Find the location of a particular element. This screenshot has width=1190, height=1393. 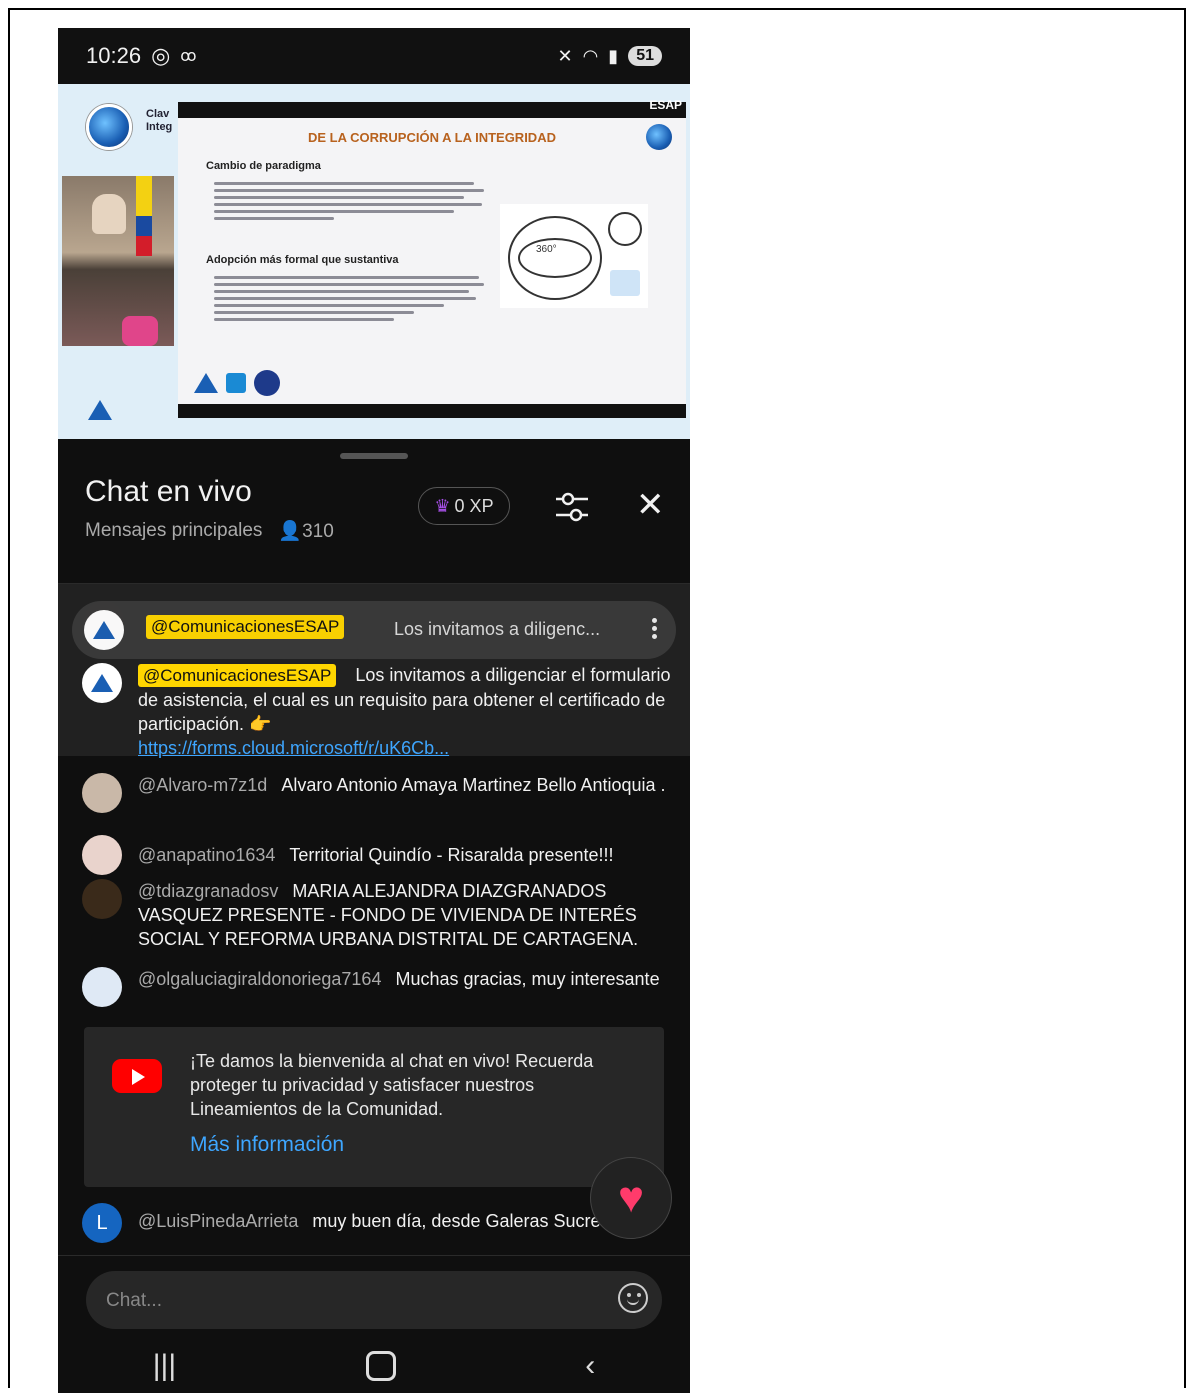

whatsapp-icon: ◎ is located at coordinates (161, 55).